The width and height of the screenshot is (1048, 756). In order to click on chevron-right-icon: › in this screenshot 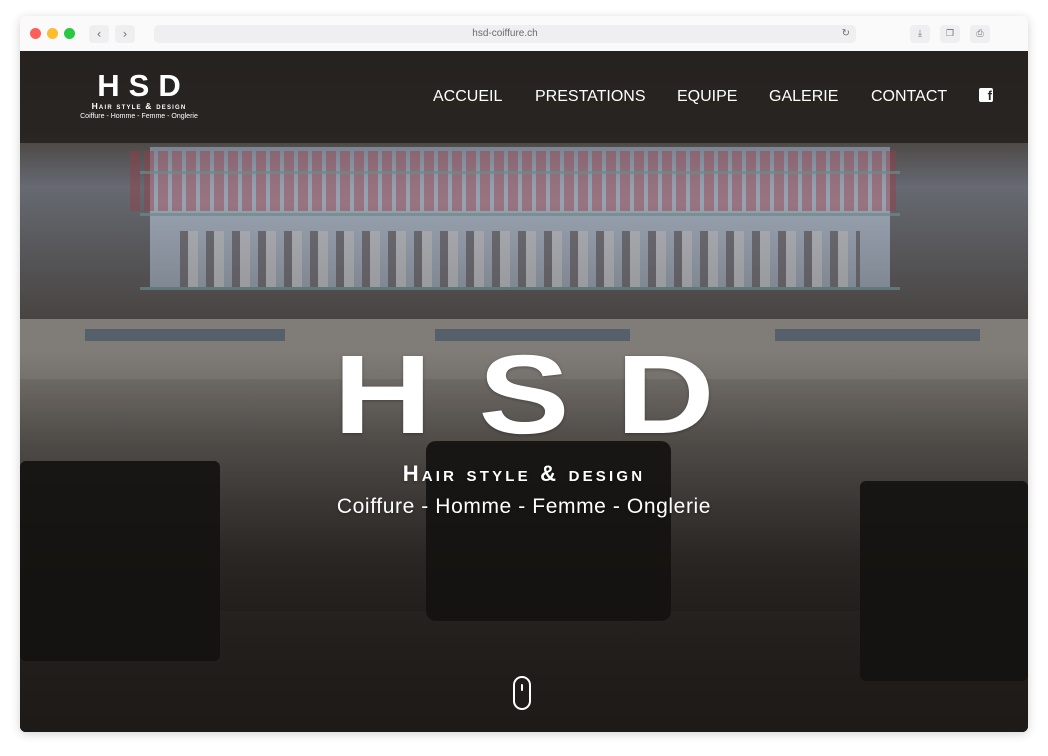, I will do `click(125, 34)`.